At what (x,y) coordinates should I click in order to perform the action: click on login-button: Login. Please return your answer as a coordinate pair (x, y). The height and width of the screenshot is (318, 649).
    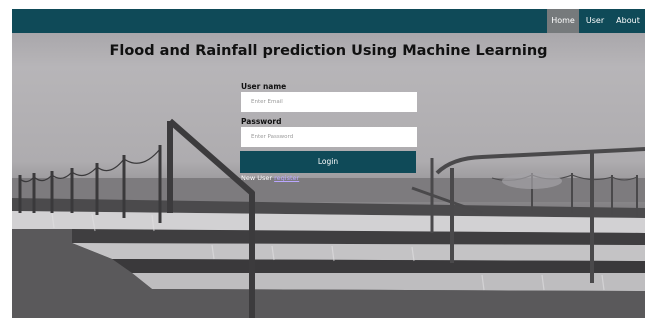
    Looking at the image, I should click on (328, 162).